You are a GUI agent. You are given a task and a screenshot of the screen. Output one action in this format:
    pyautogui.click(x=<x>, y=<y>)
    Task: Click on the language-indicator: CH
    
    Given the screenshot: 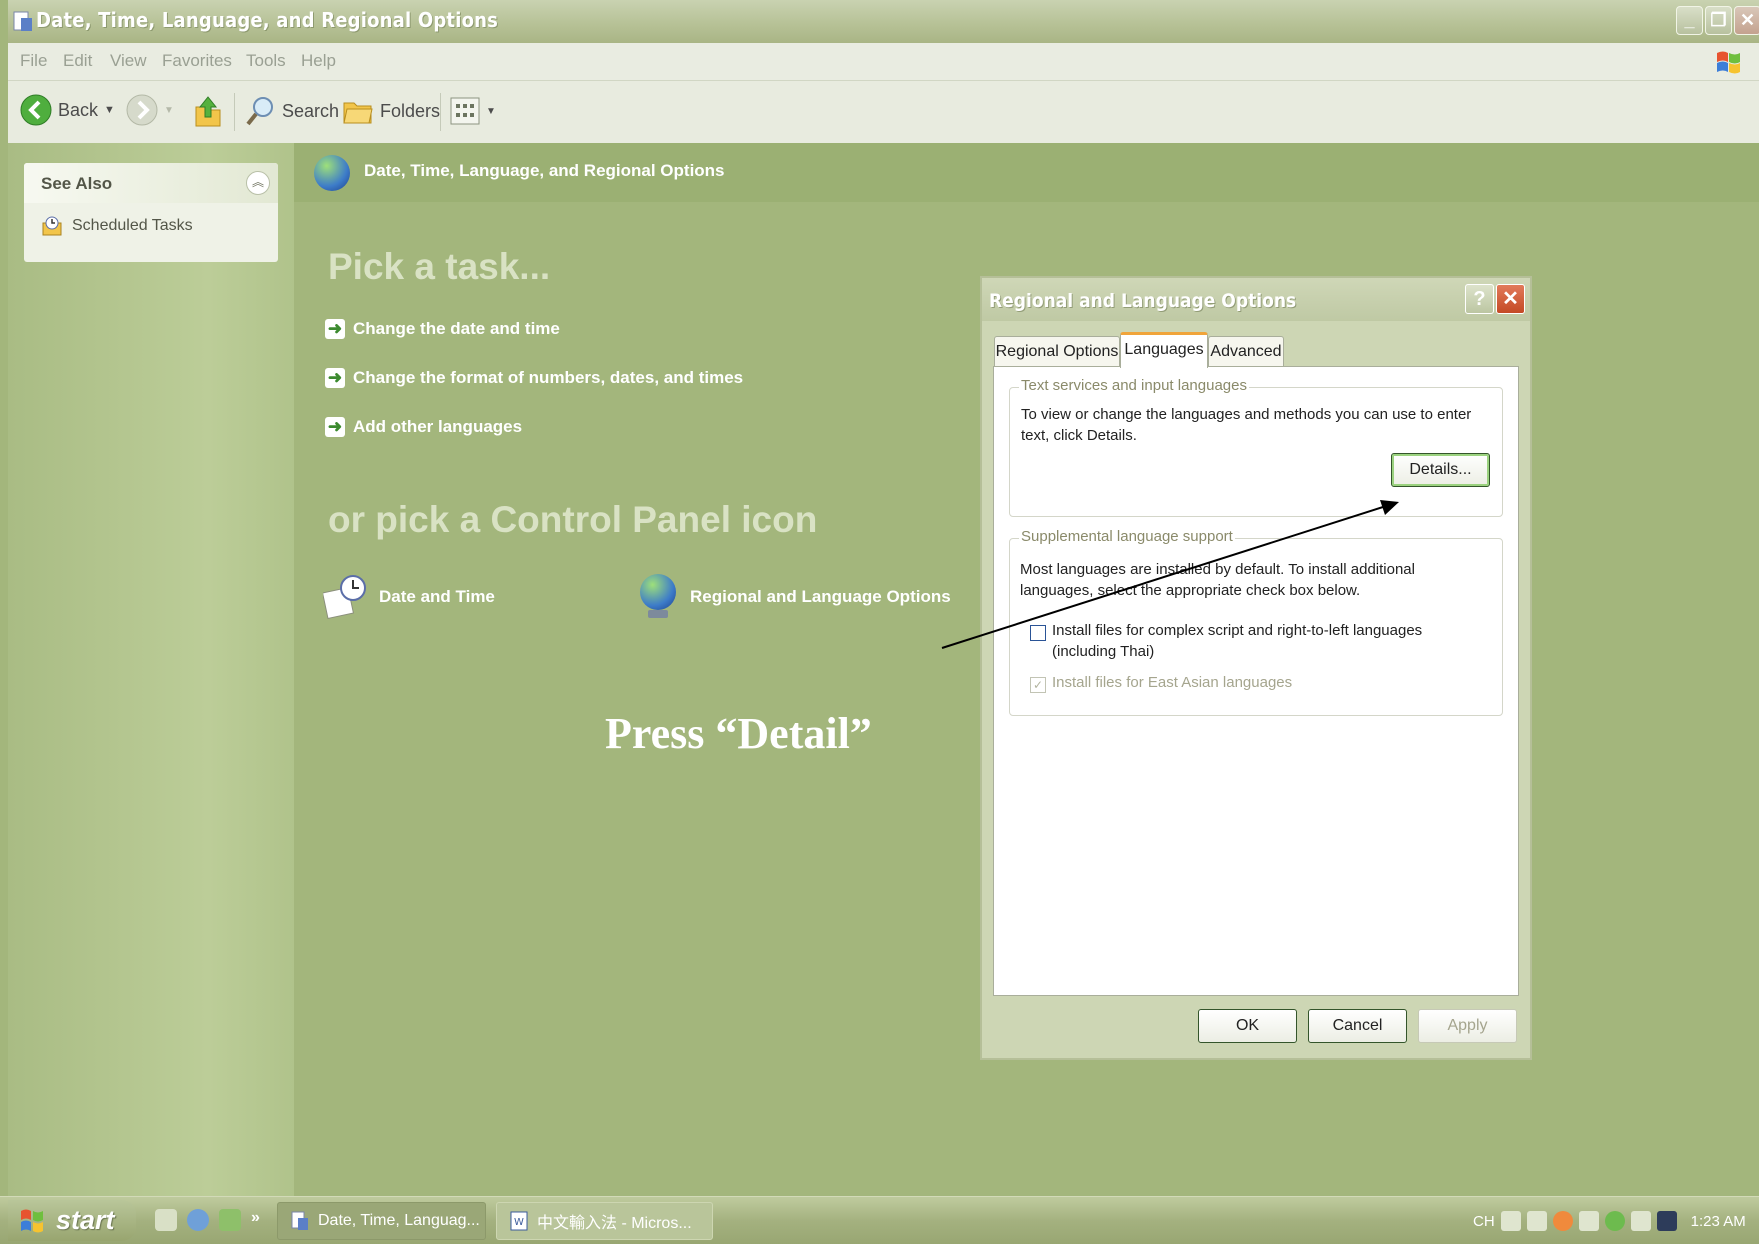 What is the action you would take?
    pyautogui.click(x=1484, y=1221)
    